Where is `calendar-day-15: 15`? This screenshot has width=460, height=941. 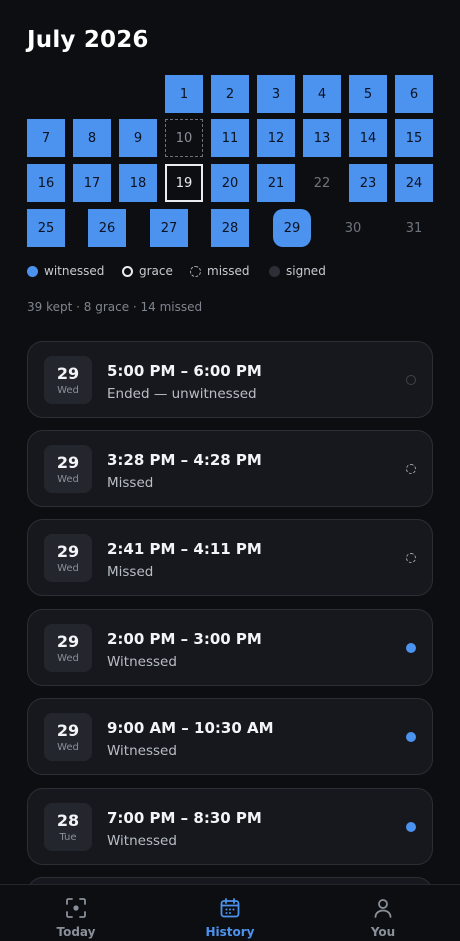
calendar-day-15: 15 is located at coordinates (414, 138).